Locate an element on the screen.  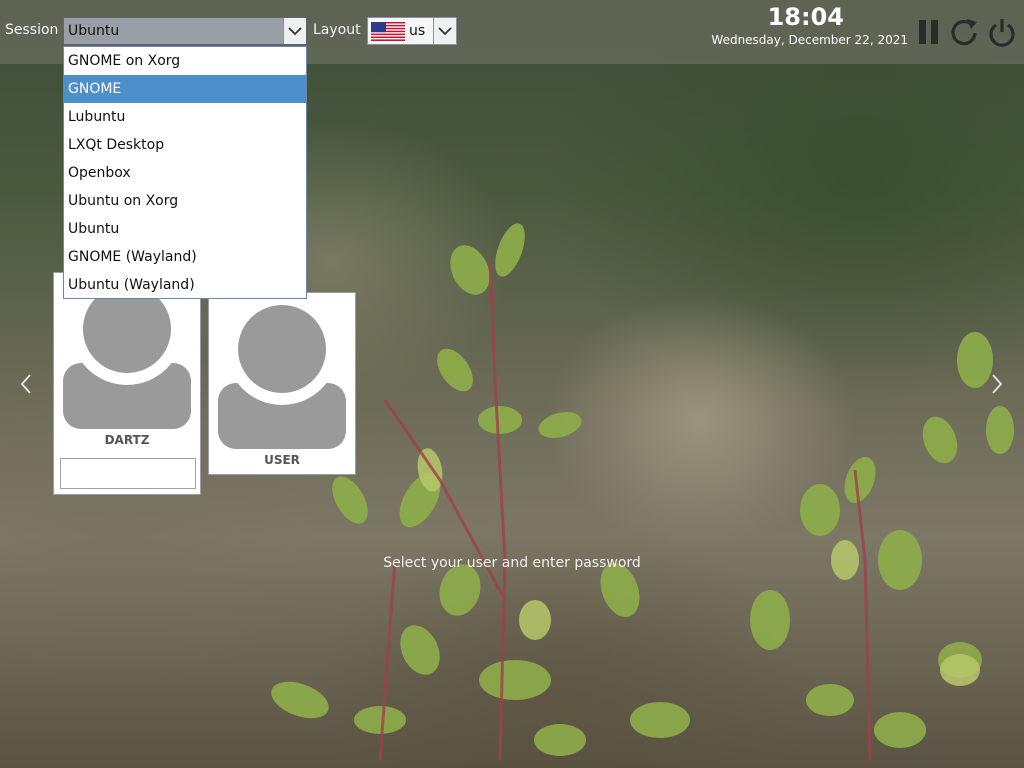
session-option: LXQt Desktop is located at coordinates (185, 145).